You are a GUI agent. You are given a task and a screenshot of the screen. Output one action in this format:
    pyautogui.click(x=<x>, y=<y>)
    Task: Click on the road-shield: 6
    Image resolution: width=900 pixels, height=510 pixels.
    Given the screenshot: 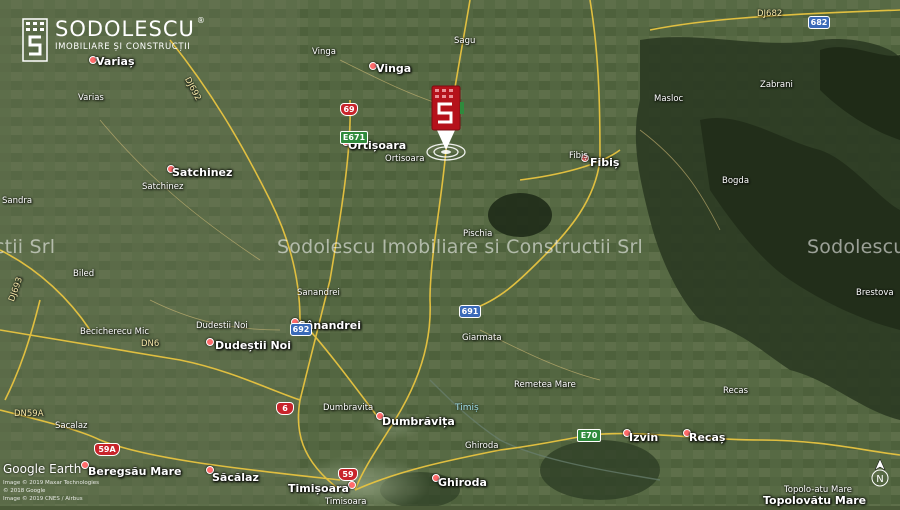 What is the action you would take?
    pyautogui.click(x=285, y=408)
    